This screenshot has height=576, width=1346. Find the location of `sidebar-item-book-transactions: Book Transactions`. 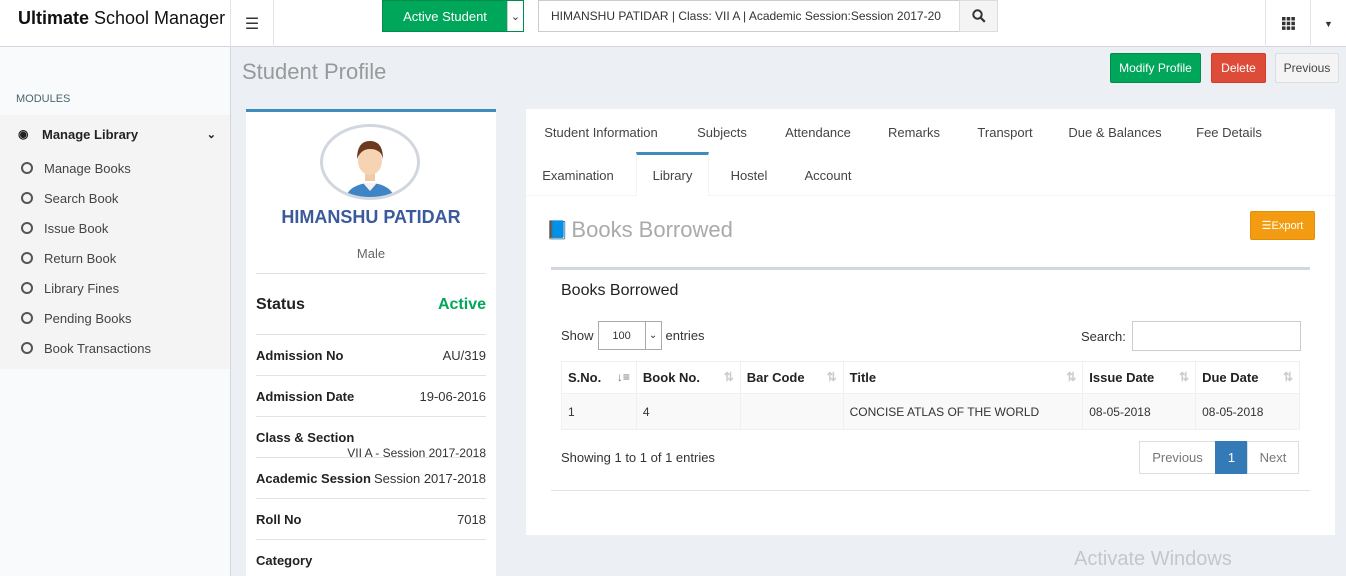

sidebar-item-book-transactions: Book Transactions is located at coordinates (115, 348).